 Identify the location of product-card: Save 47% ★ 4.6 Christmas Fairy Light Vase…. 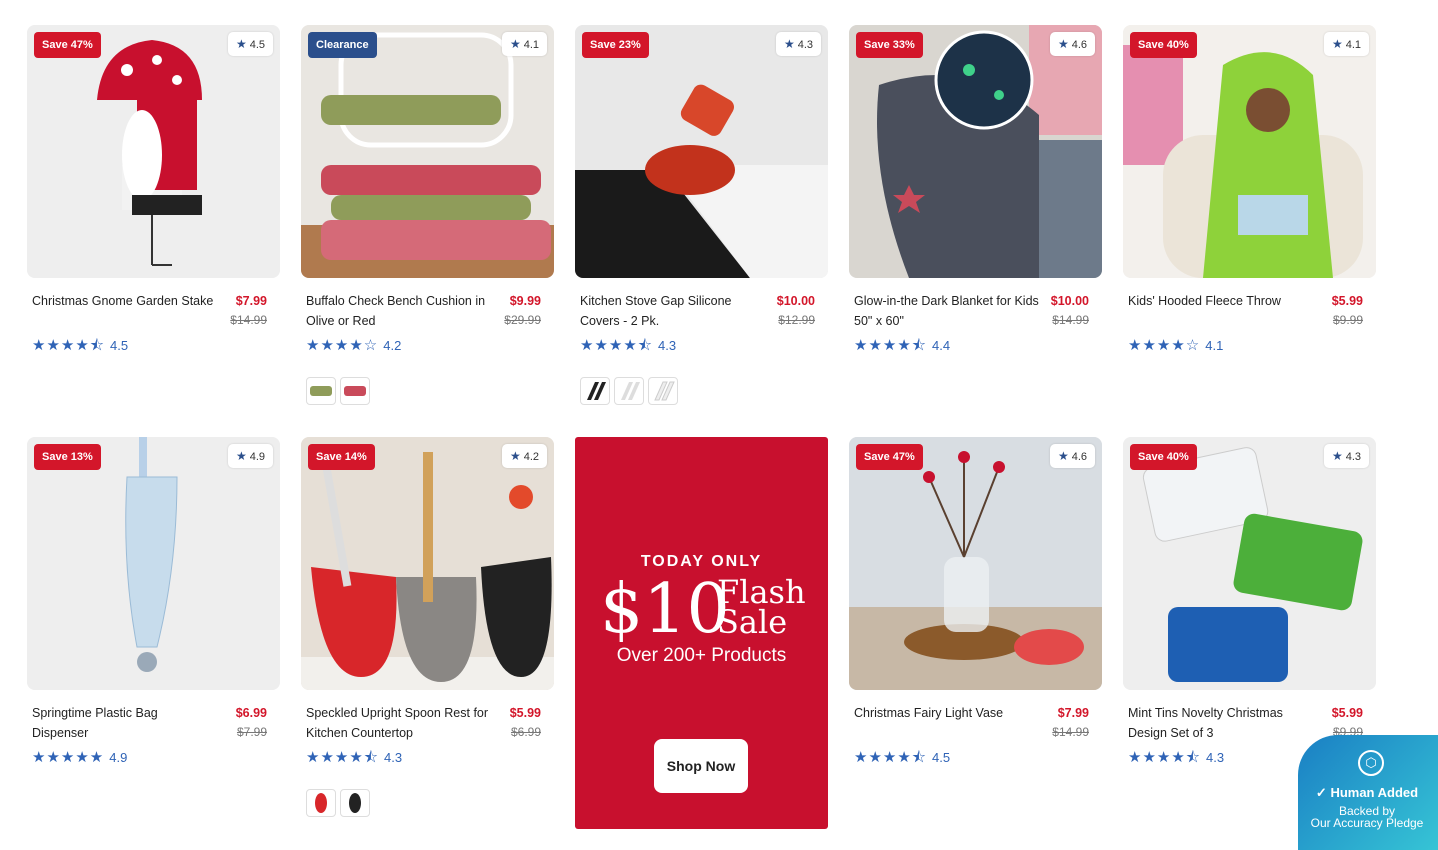
(975, 602).